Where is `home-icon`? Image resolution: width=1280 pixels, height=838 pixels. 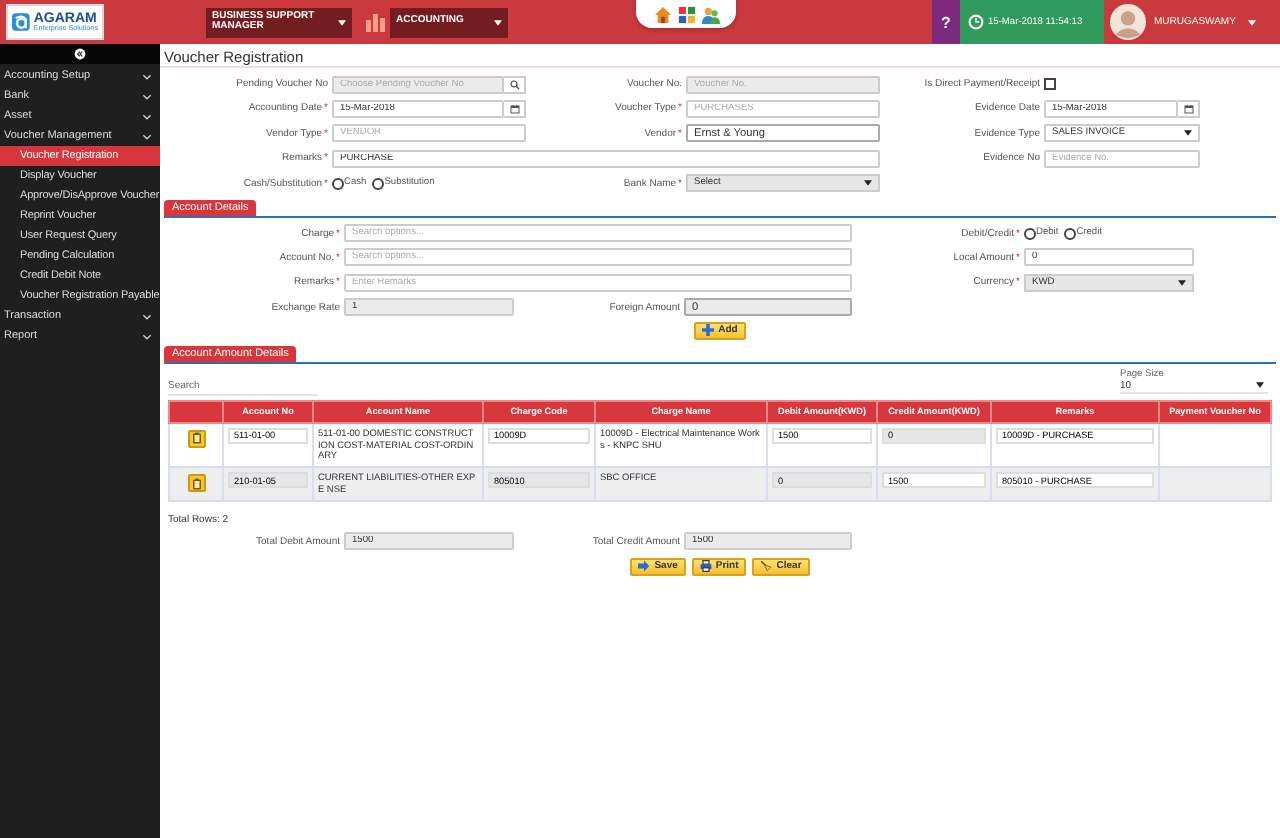 home-icon is located at coordinates (662, 15).